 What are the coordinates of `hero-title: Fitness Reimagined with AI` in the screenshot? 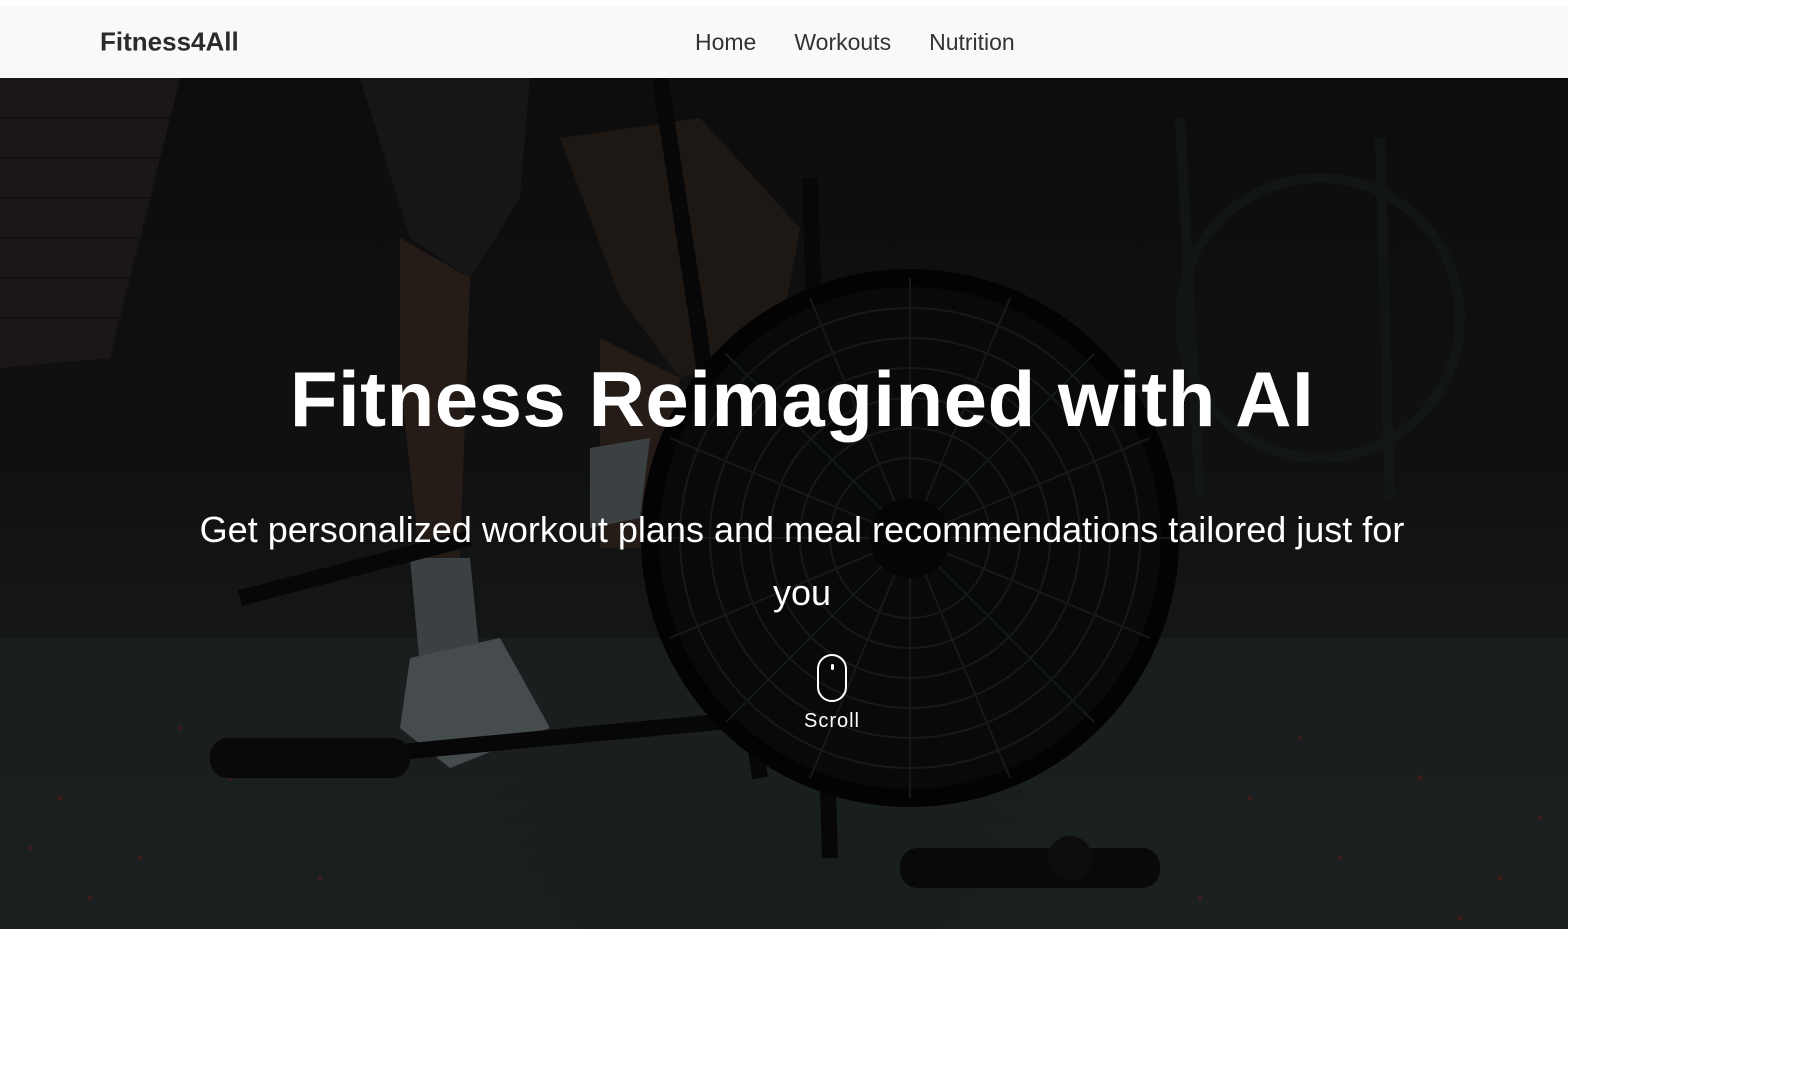 It's located at (802, 399).